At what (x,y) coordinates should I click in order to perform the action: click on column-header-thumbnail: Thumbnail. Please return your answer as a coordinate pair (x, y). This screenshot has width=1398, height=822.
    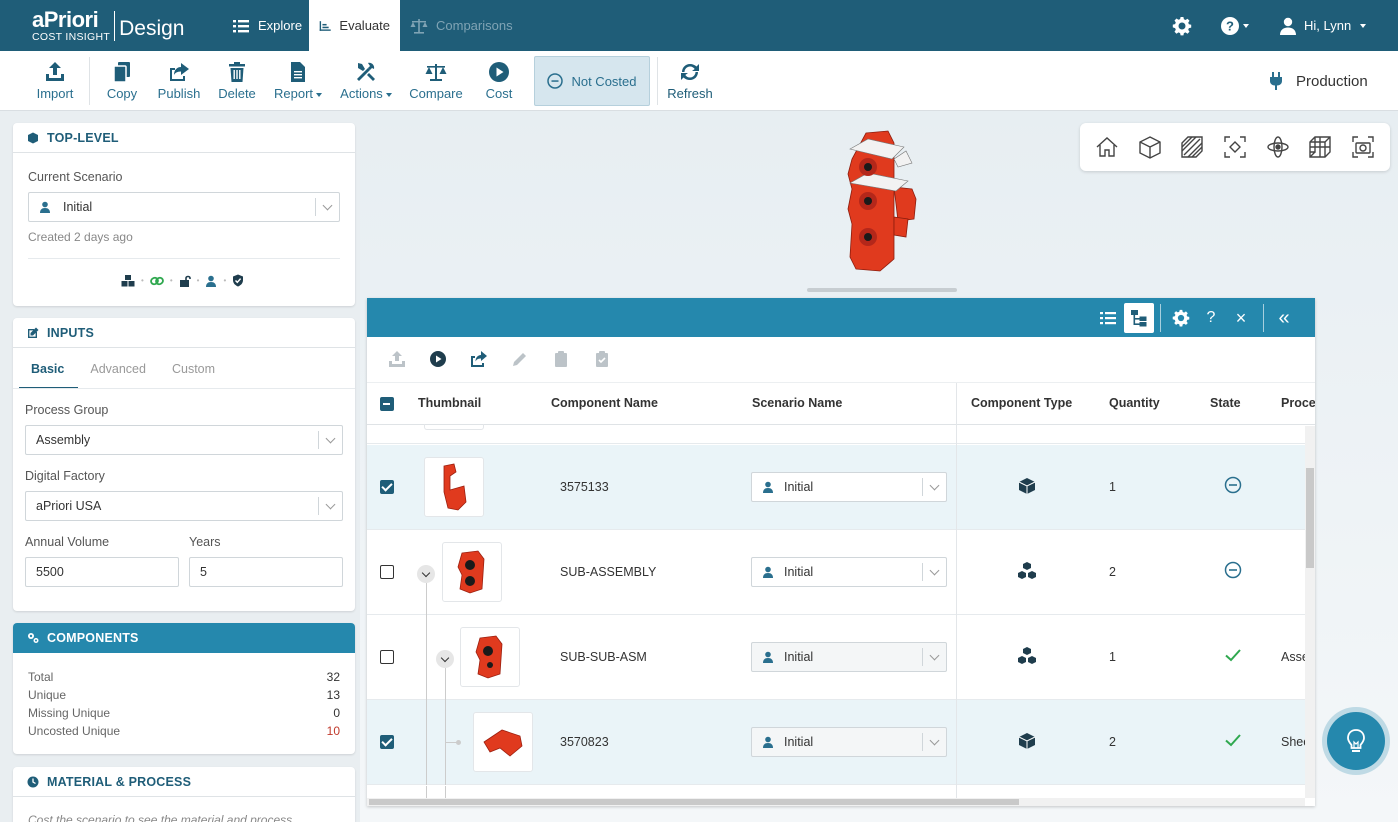
    Looking at the image, I should click on (449, 403).